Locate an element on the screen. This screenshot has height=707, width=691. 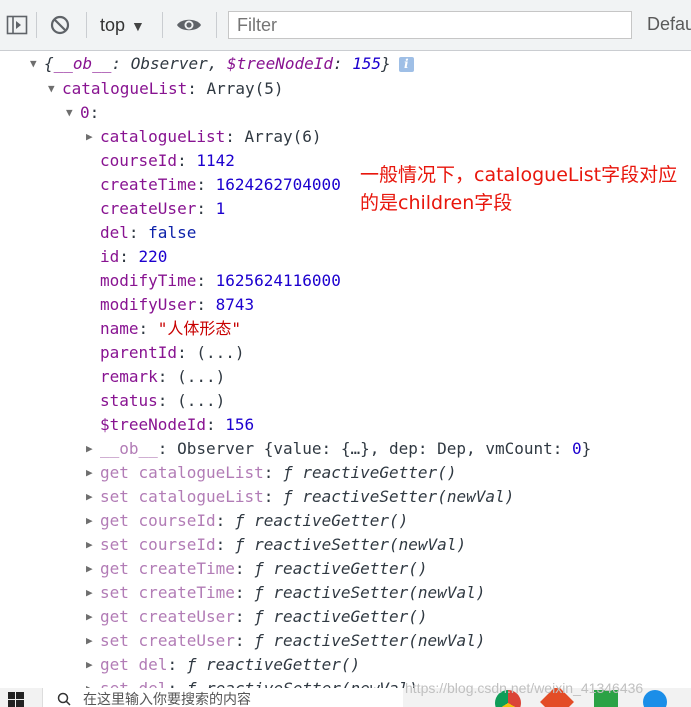
property-value: Array(6) is located at coordinates (283, 136).